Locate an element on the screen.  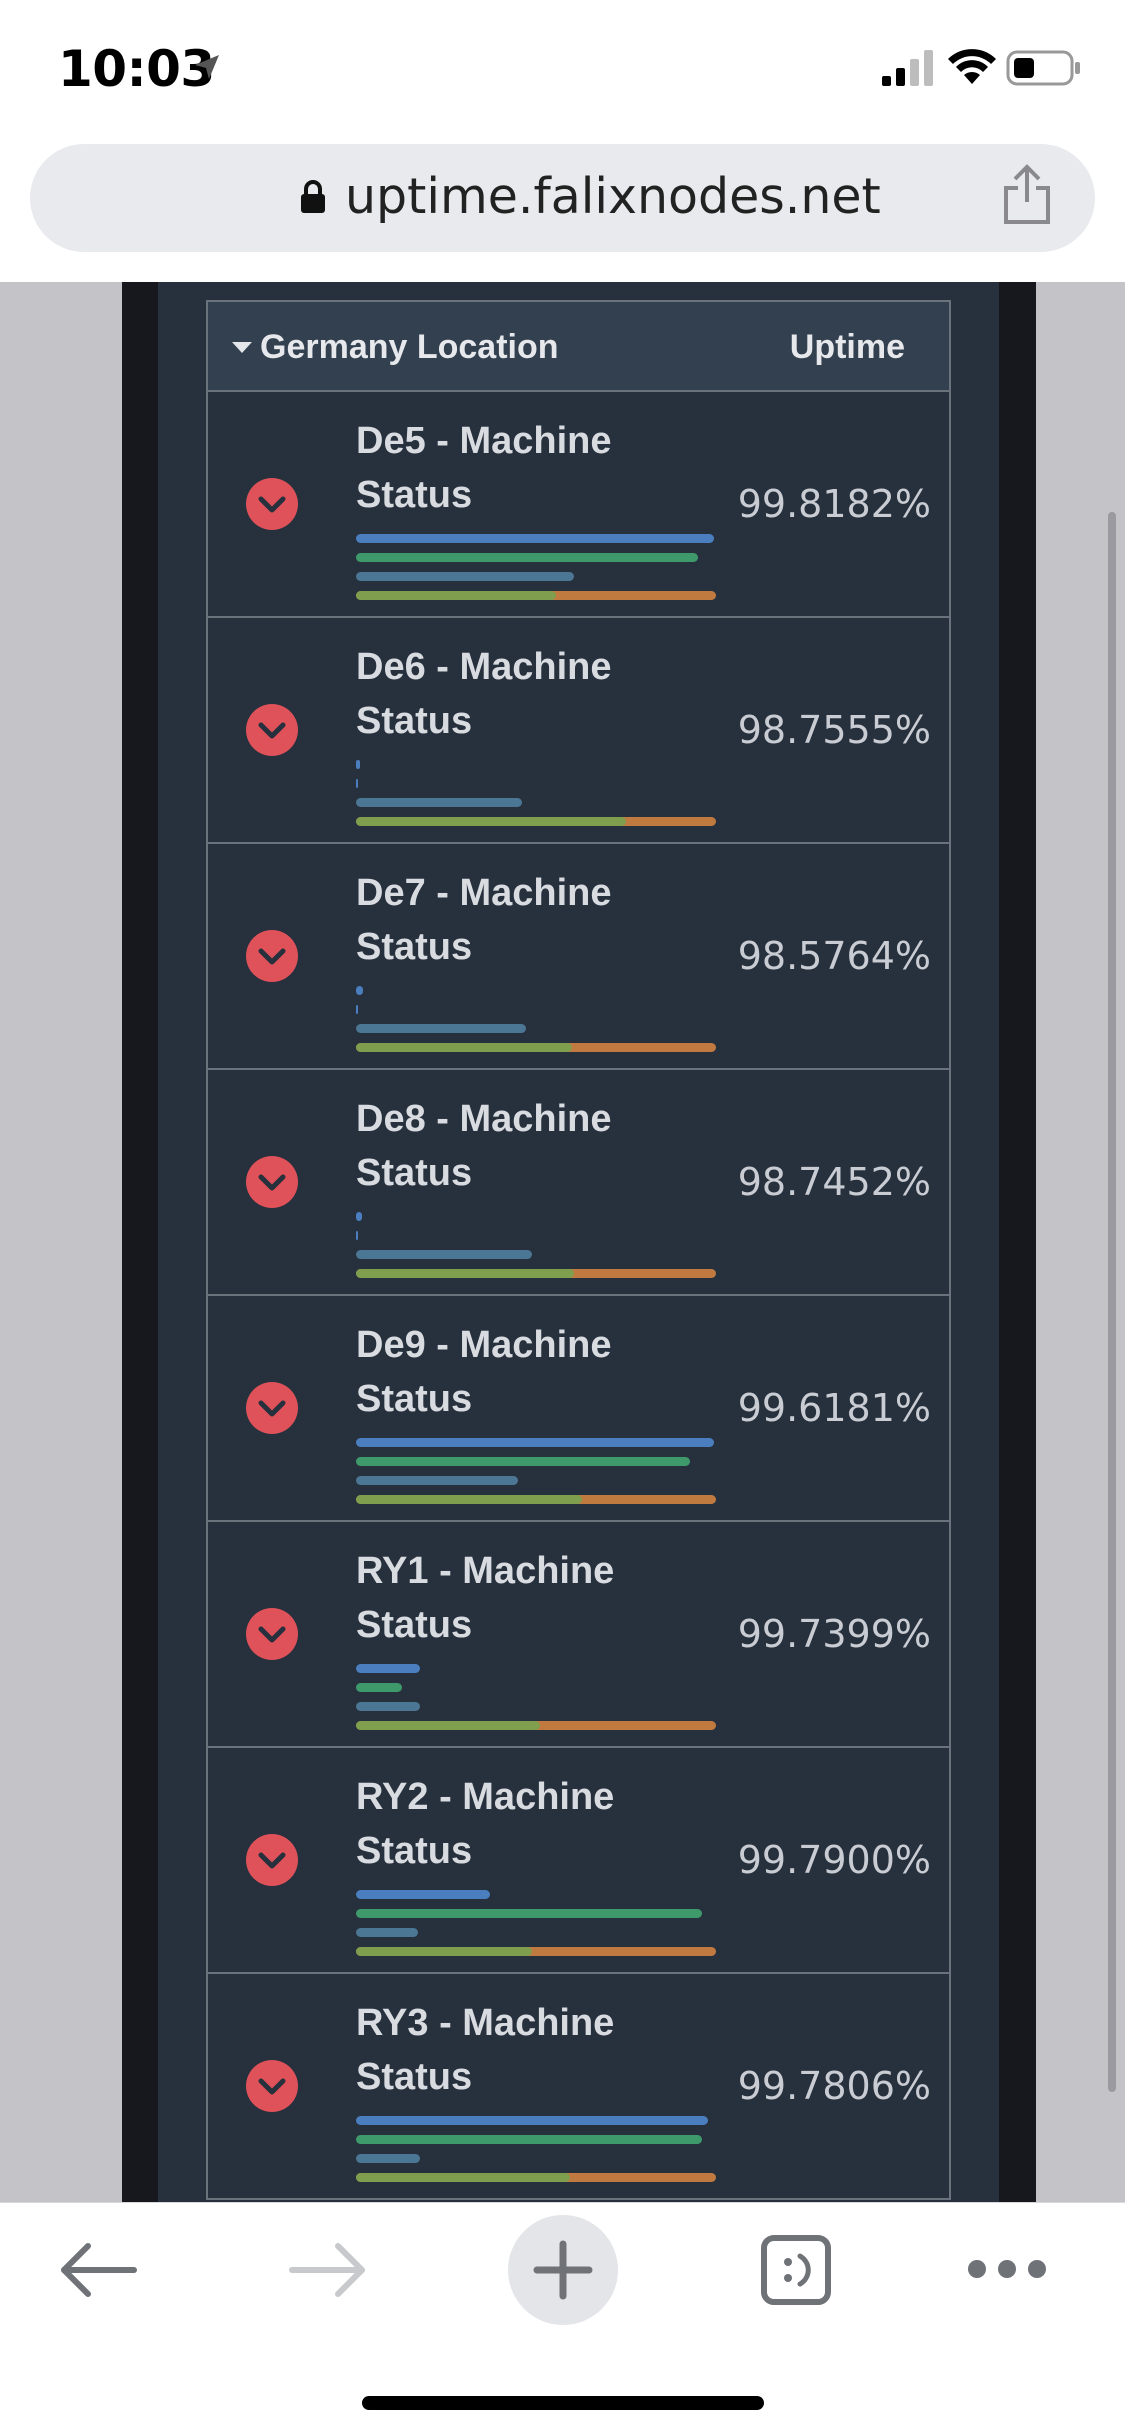
scrollbar is located at coordinates (1112, 1302).